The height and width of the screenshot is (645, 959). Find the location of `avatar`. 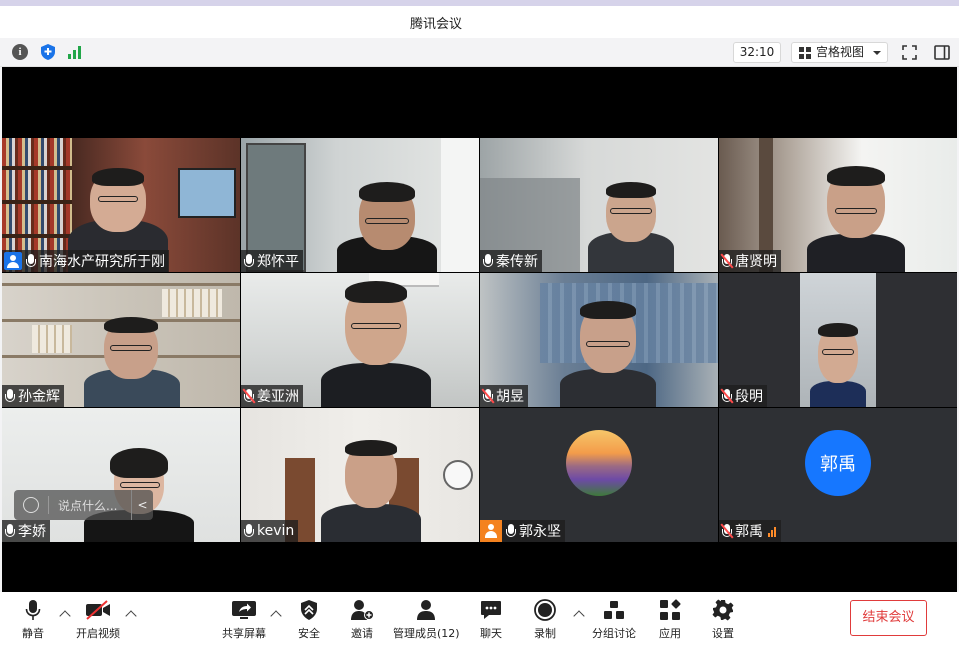

avatar is located at coordinates (599, 463).